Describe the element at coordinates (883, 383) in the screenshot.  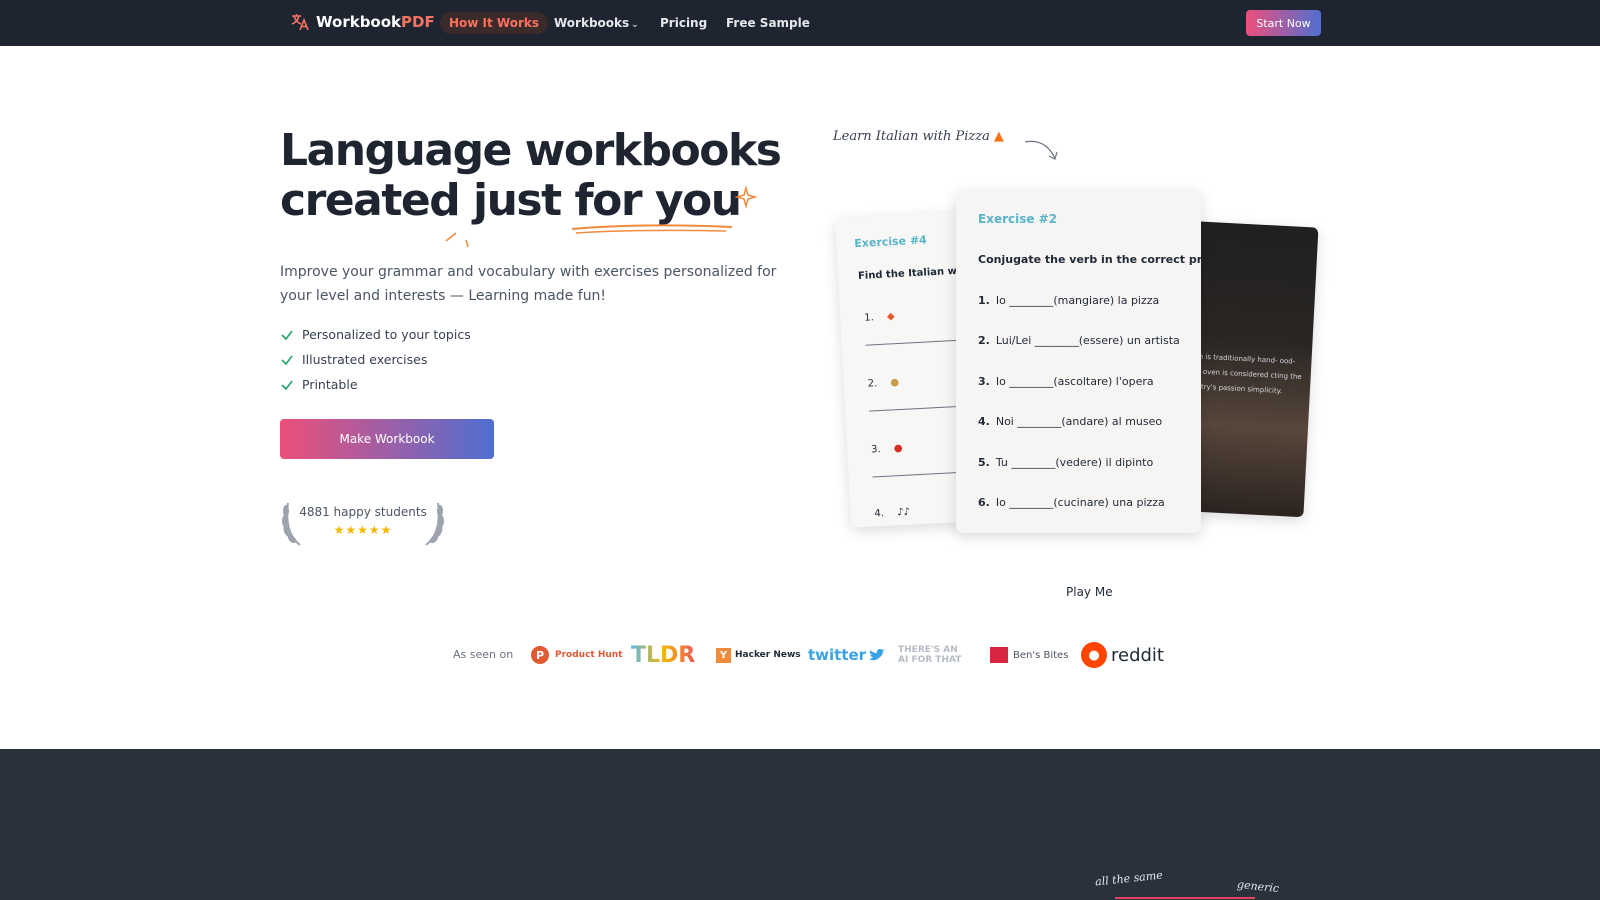
I see `list-item: 2. ●` at that location.